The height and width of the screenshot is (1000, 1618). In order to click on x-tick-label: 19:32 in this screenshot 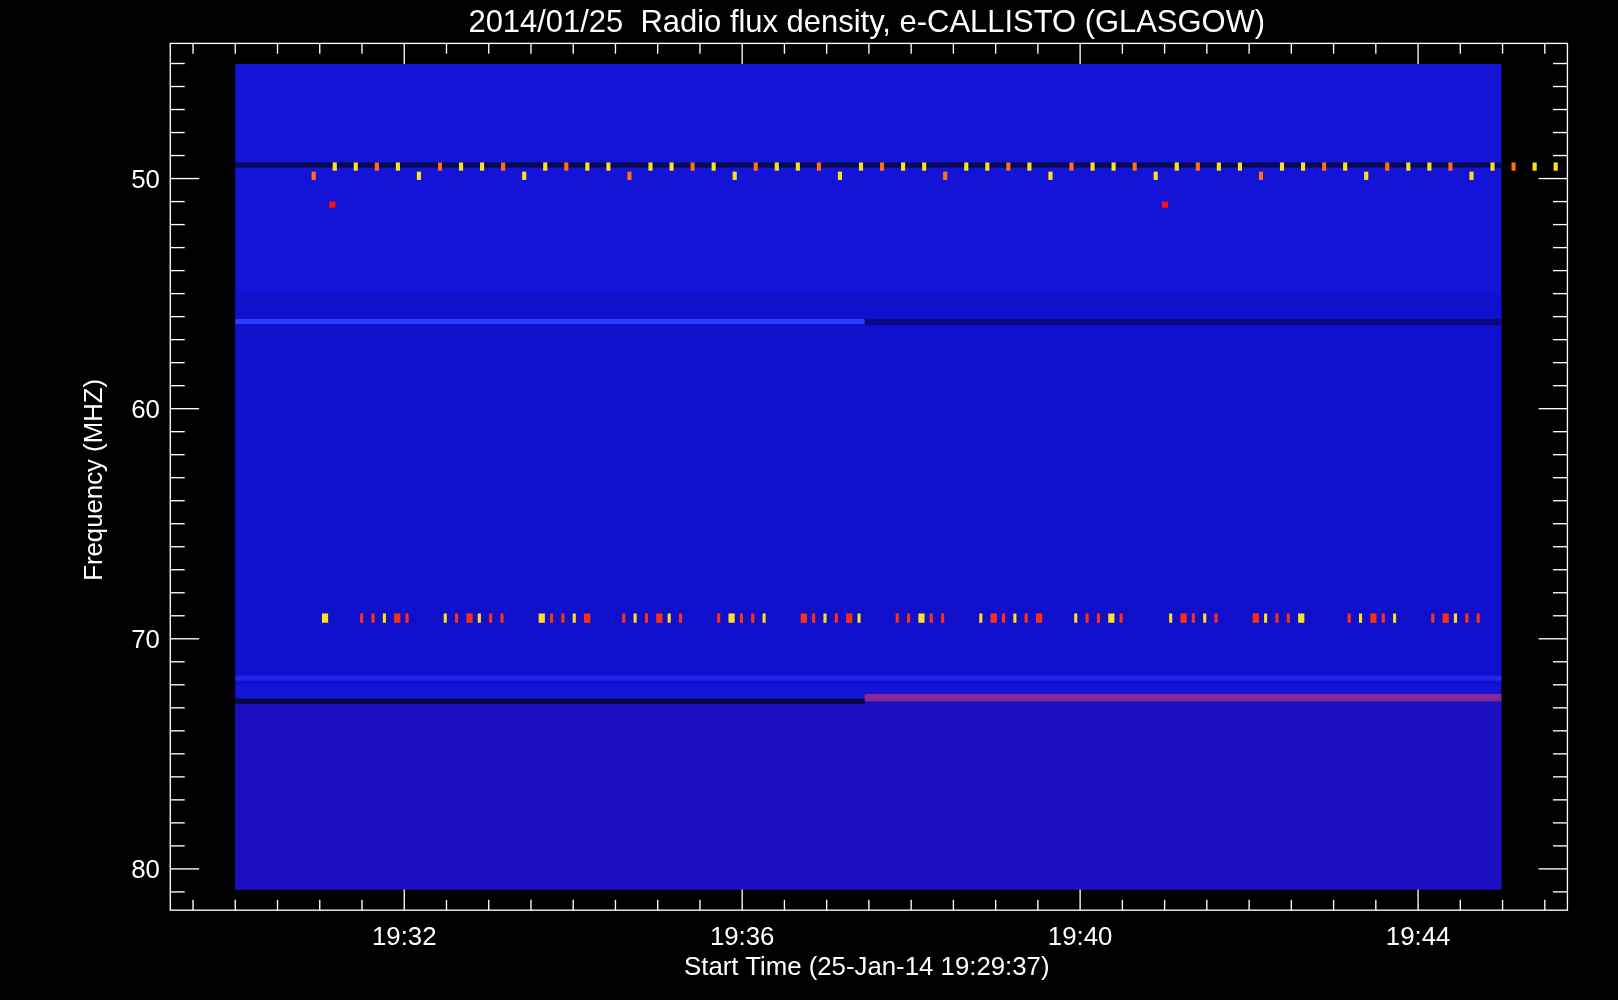, I will do `click(404, 936)`.